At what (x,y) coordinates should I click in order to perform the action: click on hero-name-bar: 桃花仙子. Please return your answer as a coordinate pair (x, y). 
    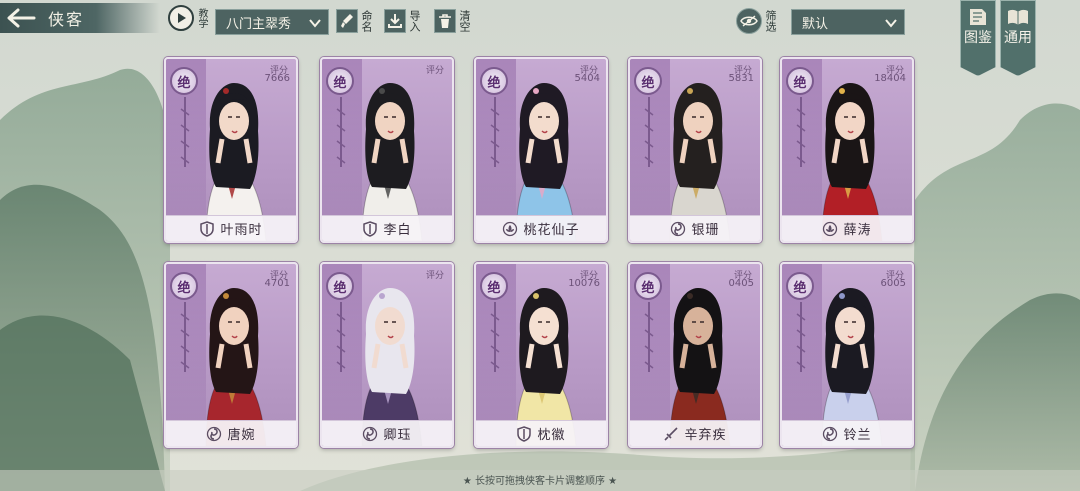
    Looking at the image, I should click on (541, 228).